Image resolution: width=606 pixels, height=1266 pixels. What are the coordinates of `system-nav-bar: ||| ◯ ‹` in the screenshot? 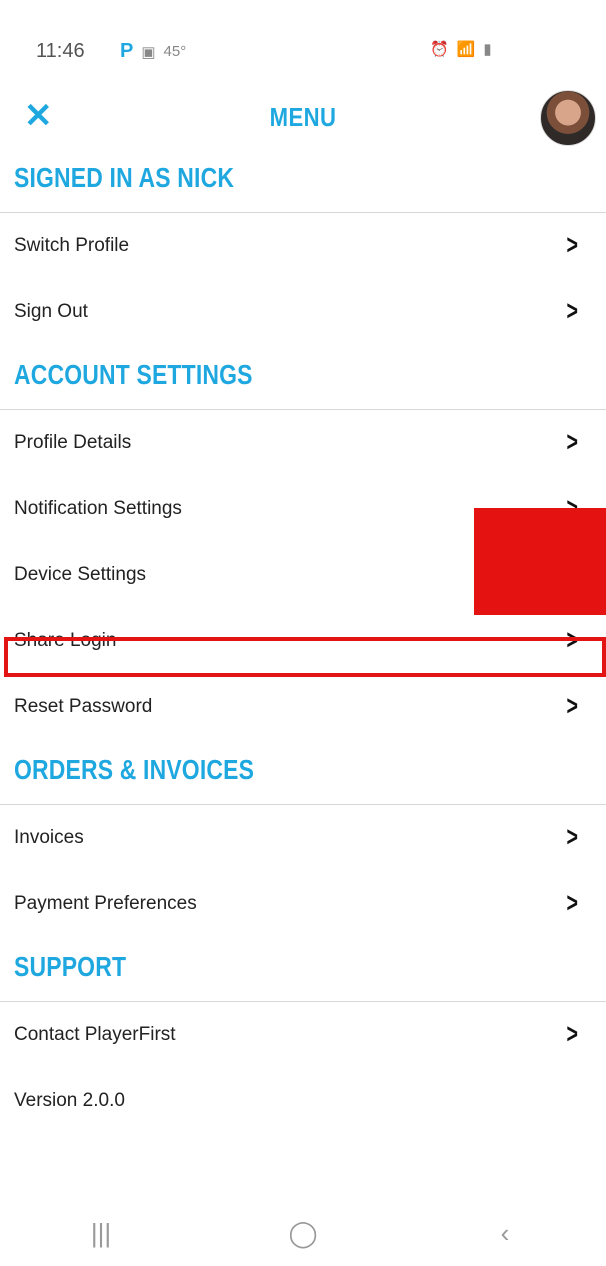 It's located at (303, 1233).